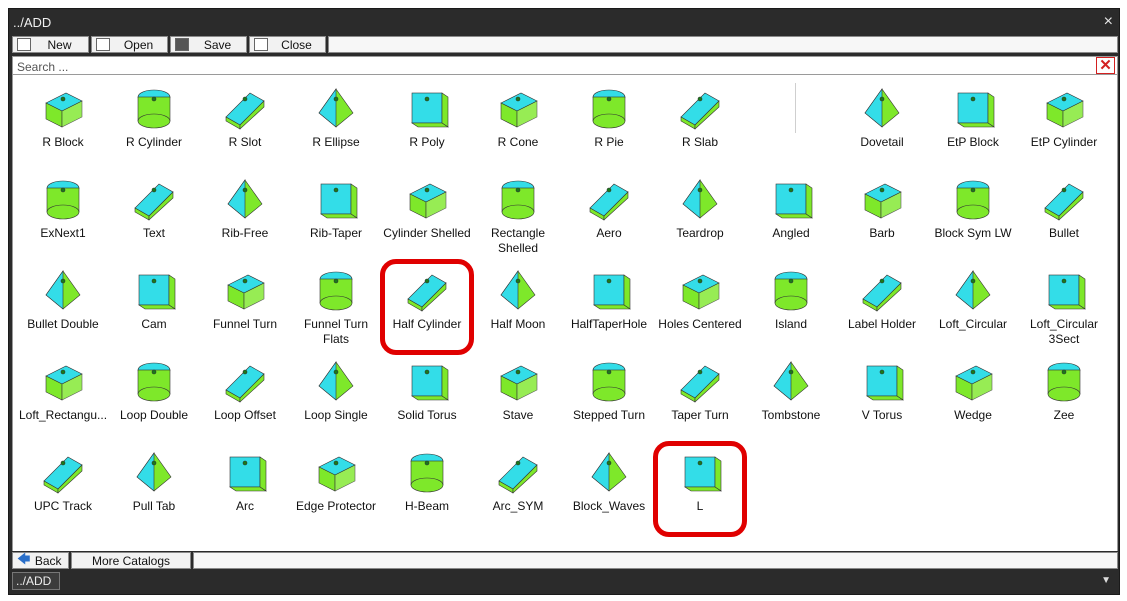 Image resolution: width=1127 pixels, height=601 pixels. Describe the element at coordinates (245, 127) in the screenshot. I see `catalog-item: R Slot` at that location.